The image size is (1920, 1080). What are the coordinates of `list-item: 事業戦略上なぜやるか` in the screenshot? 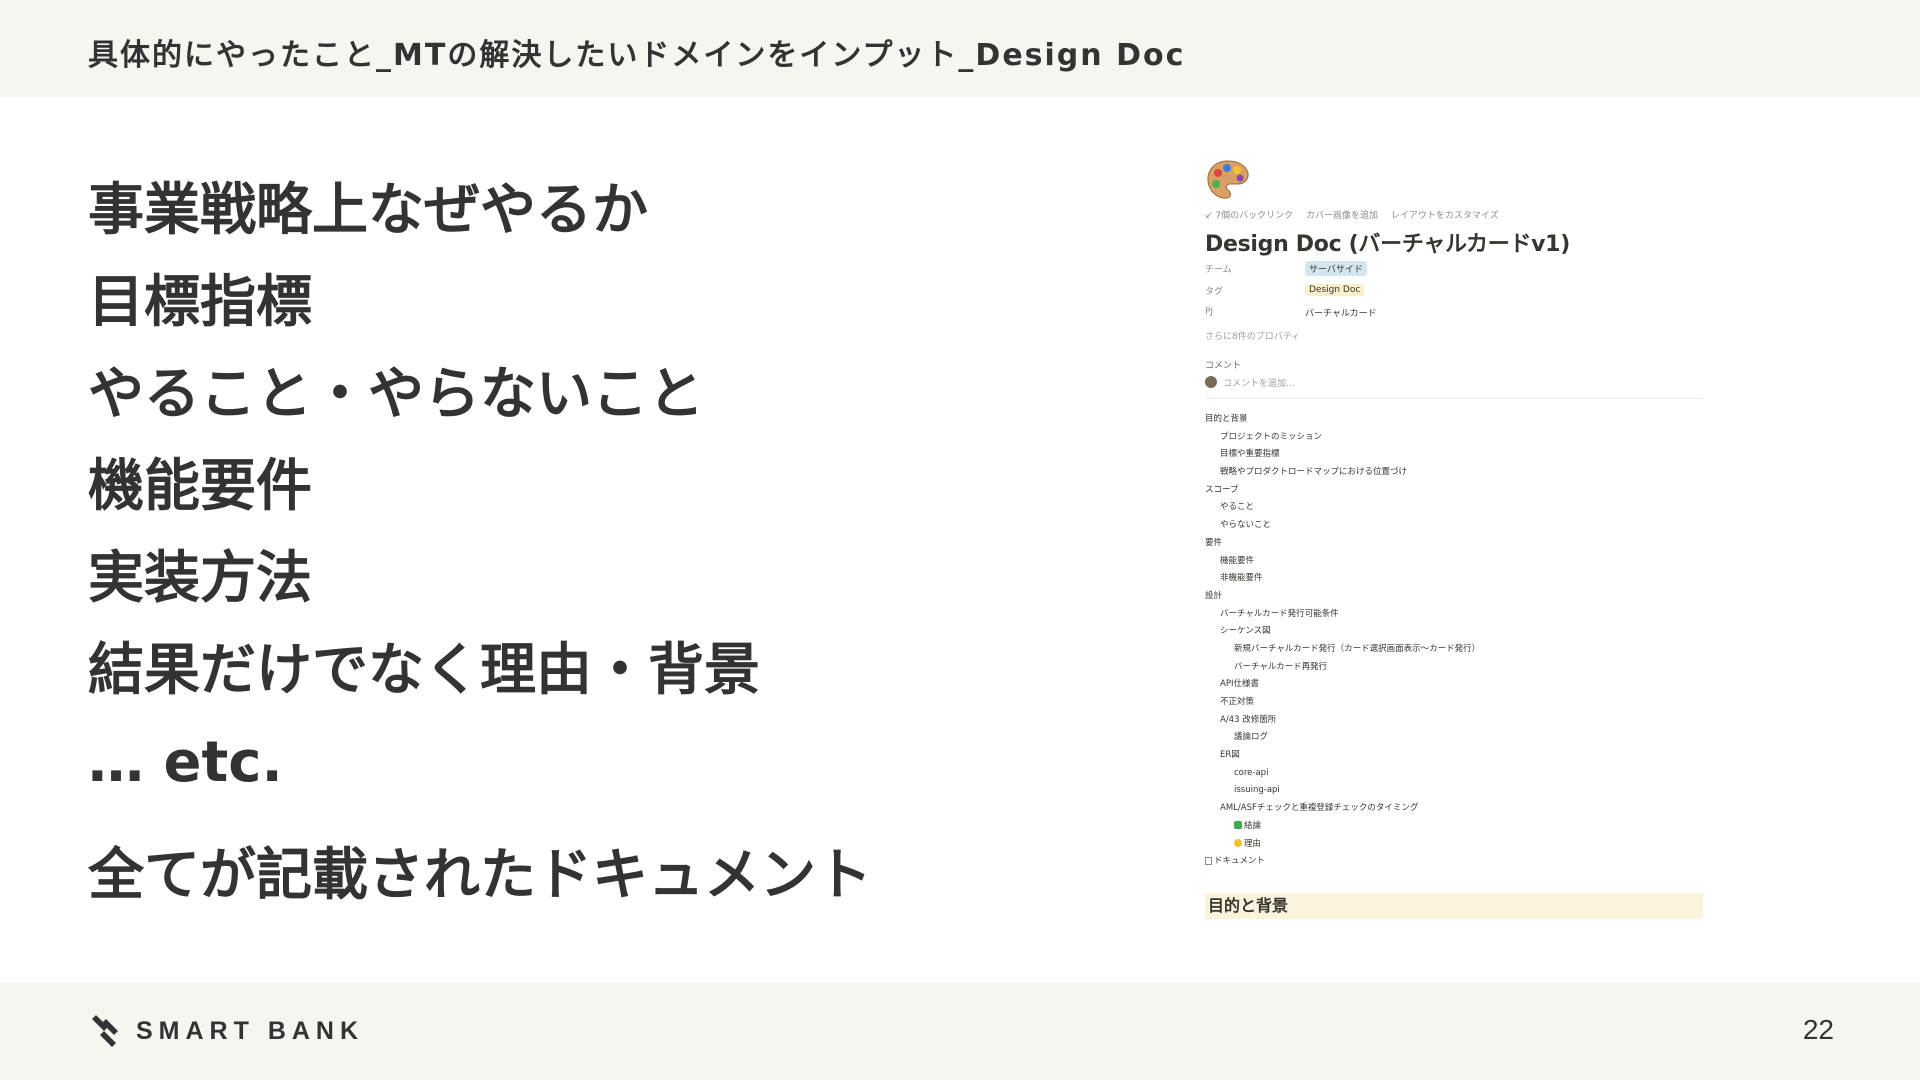 It's located at (368, 210).